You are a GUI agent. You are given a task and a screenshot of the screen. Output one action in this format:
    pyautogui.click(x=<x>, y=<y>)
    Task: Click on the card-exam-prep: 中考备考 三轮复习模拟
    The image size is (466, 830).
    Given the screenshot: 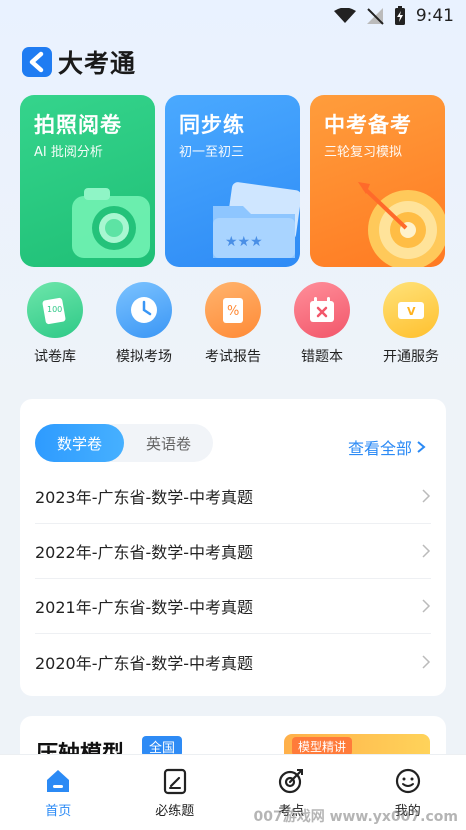 What is the action you would take?
    pyautogui.click(x=377, y=181)
    